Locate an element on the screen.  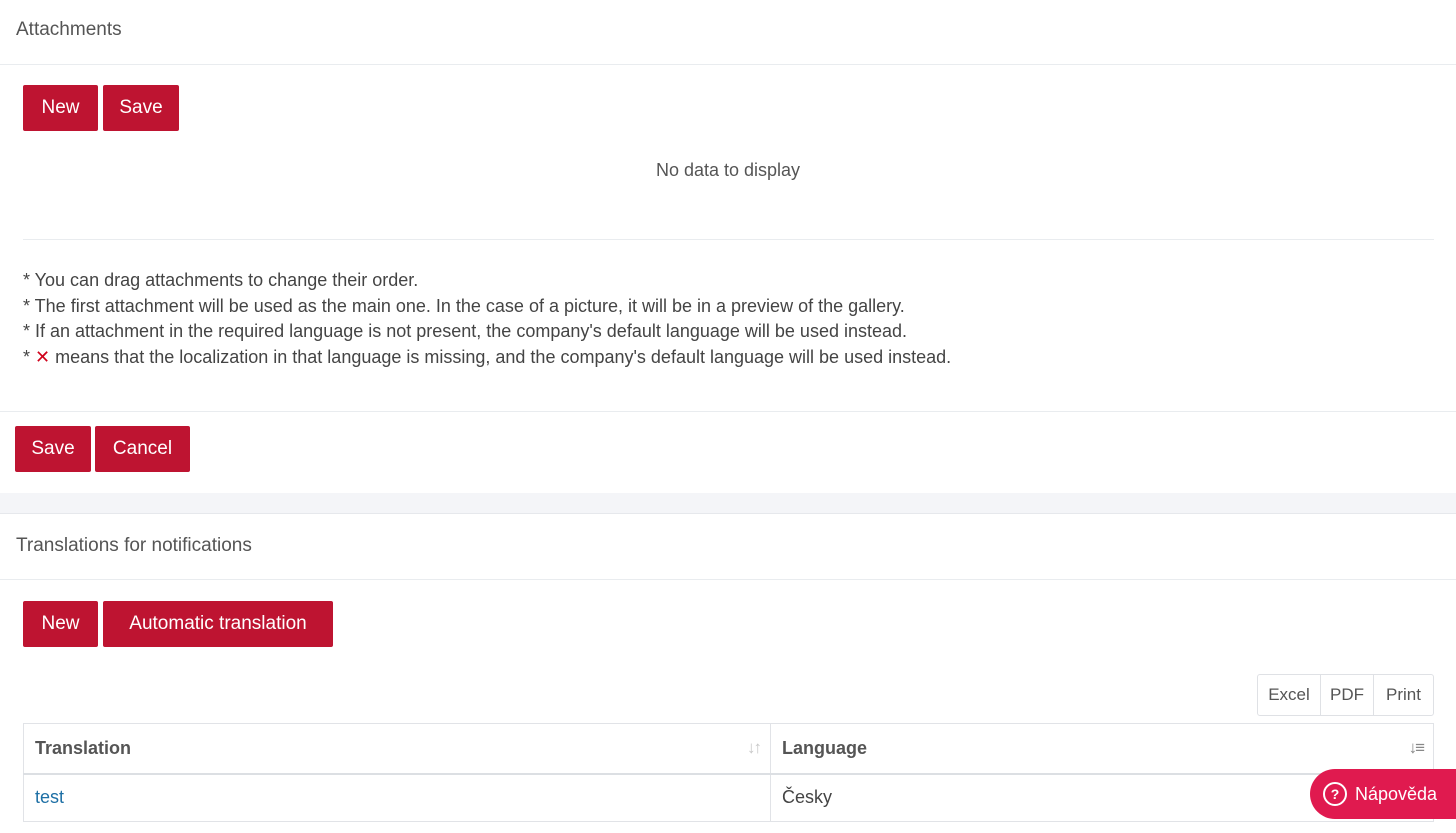
table-header-row: Translation ↓↑ Language ↓≡ is located at coordinates (728, 749).